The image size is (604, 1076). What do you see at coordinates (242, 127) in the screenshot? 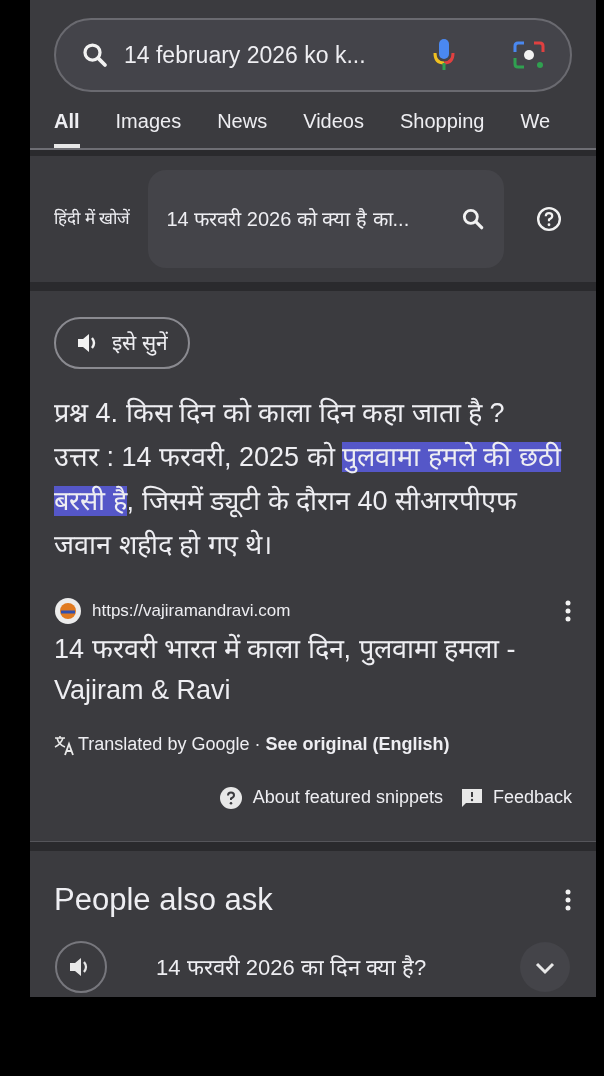
I see `search-tab: News` at bounding box center [242, 127].